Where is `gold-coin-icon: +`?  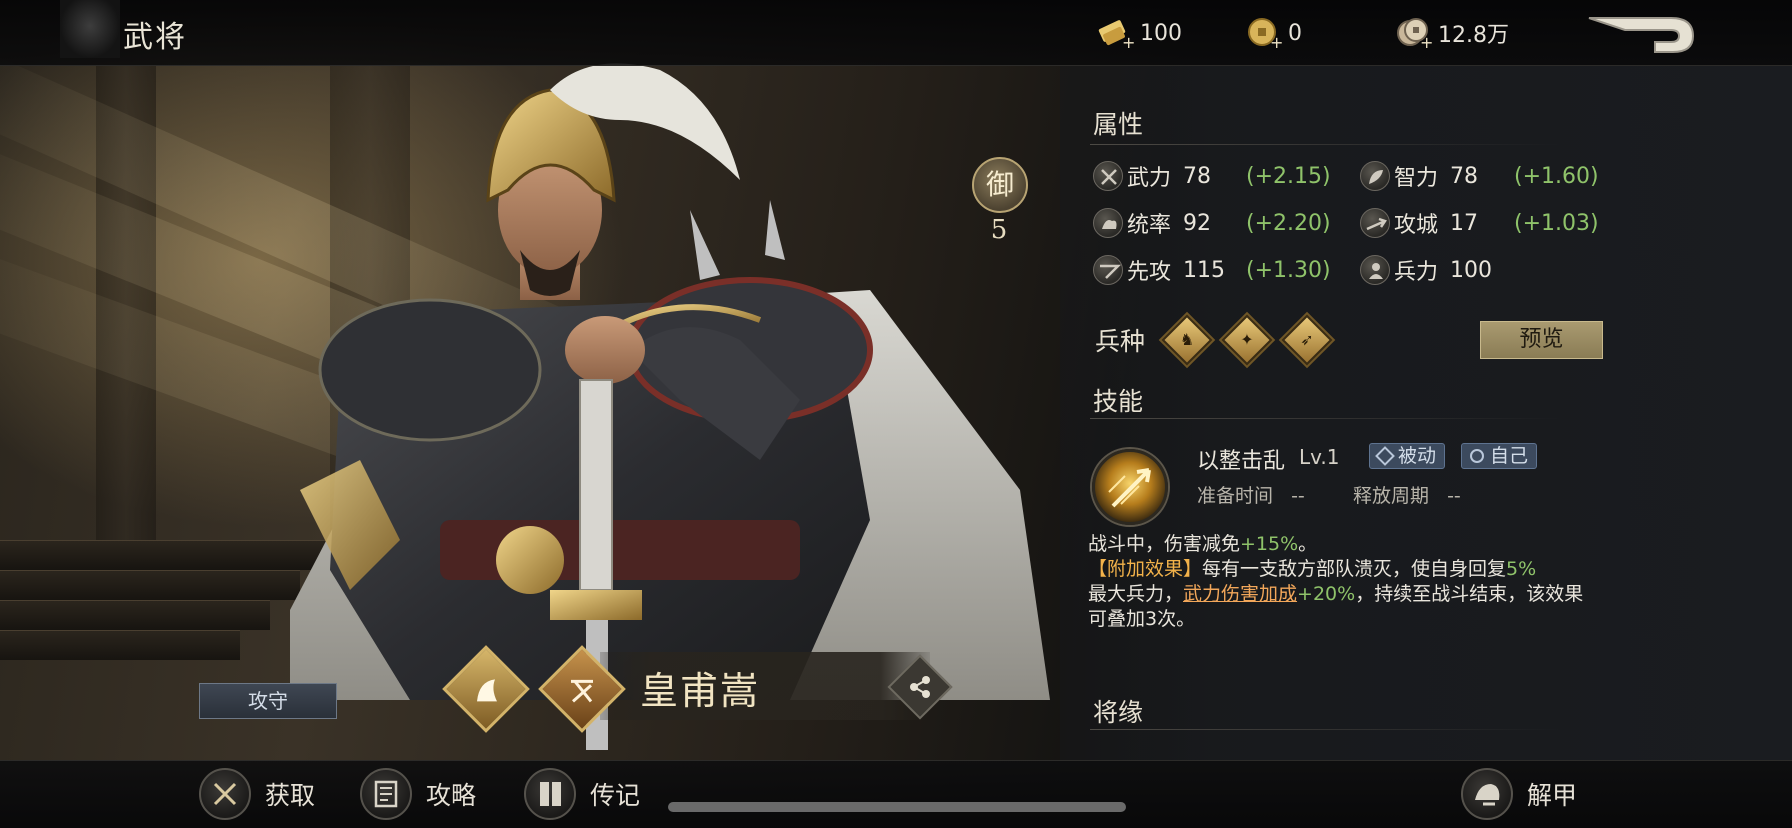
gold-coin-icon: + is located at coordinates (1264, 34).